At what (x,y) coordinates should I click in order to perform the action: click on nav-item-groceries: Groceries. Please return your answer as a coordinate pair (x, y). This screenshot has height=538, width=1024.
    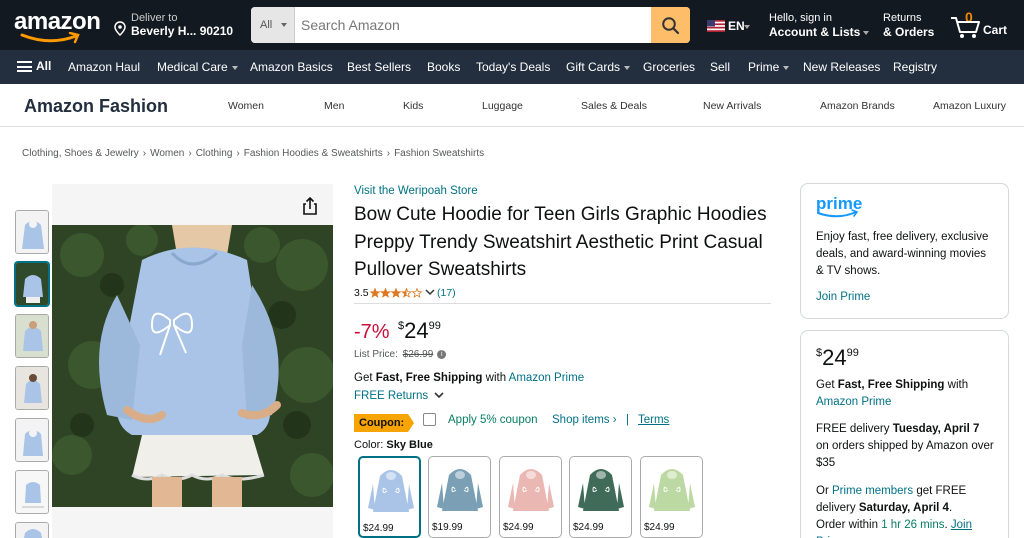
    Looking at the image, I should click on (669, 67).